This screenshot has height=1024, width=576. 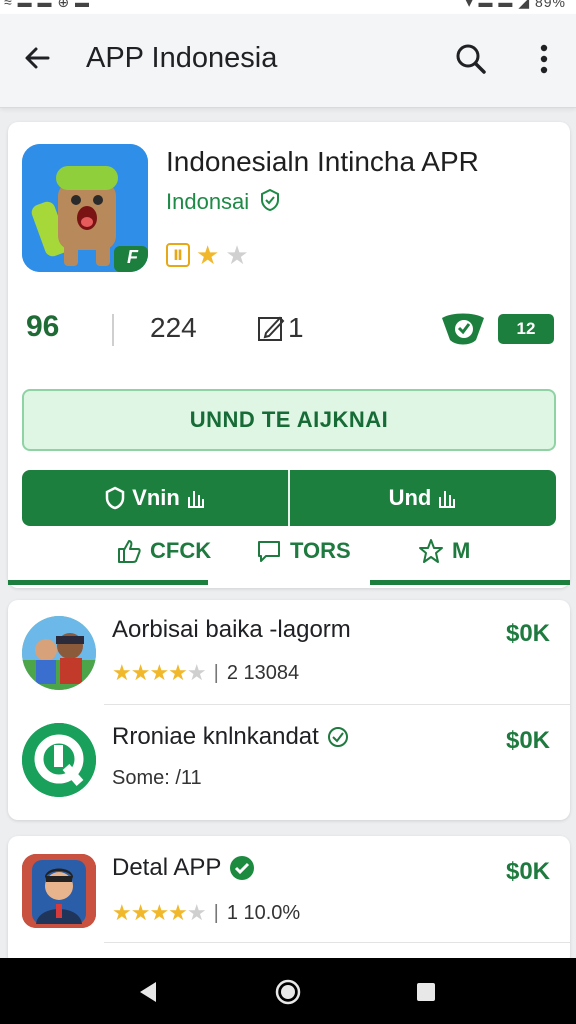 What do you see at coordinates (337, 942) in the screenshot?
I see `list-divider` at bounding box center [337, 942].